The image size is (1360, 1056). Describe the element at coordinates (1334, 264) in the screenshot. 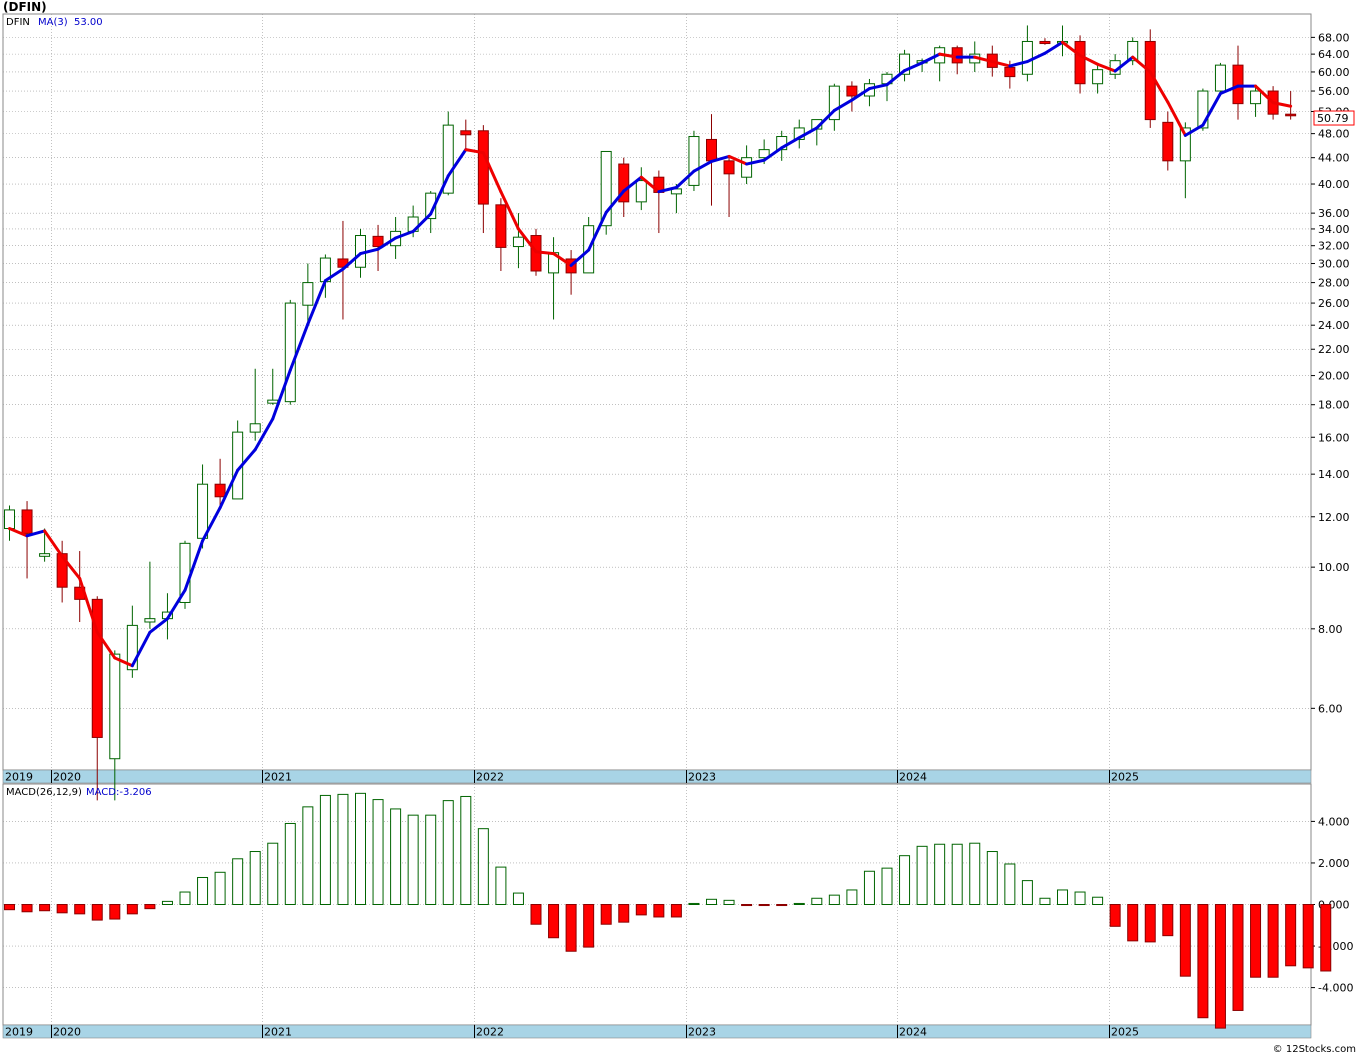

I see `y-tick-label: 30.00` at that location.